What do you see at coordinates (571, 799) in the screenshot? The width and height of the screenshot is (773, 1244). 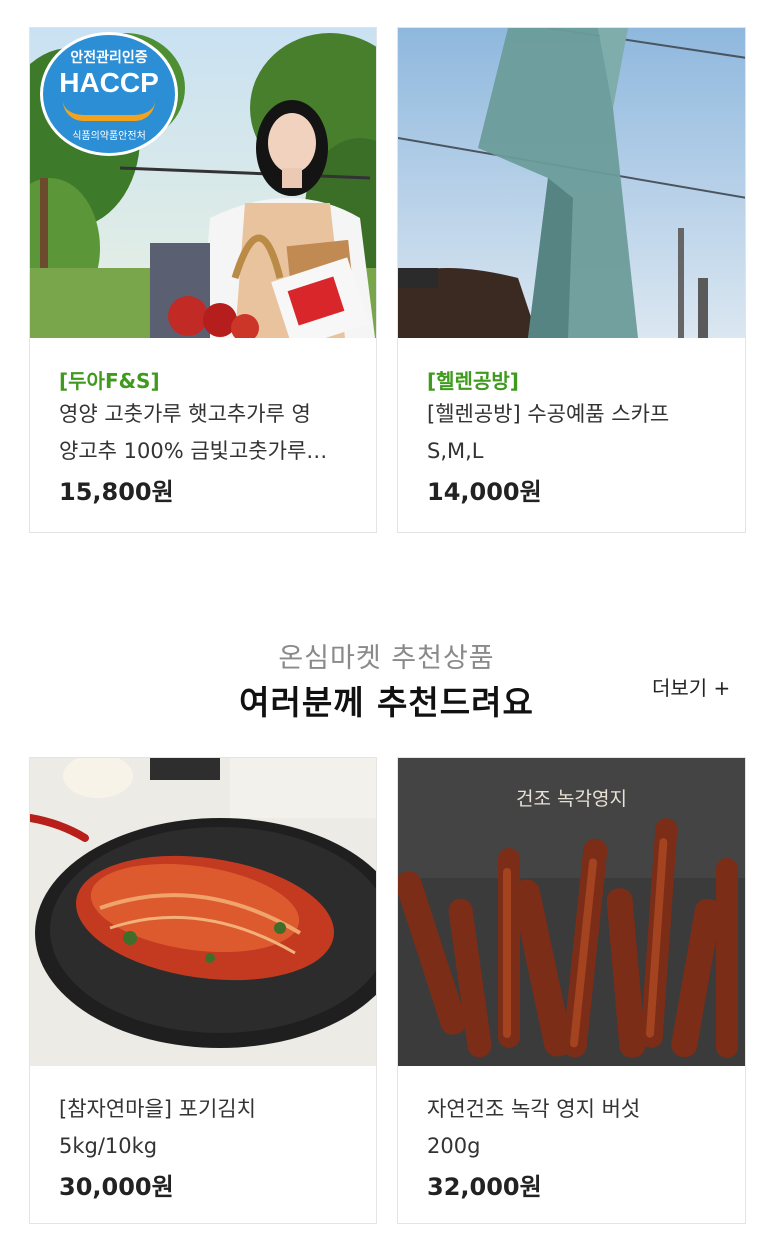 I see `image-caption: 건조 녹각영지` at bounding box center [571, 799].